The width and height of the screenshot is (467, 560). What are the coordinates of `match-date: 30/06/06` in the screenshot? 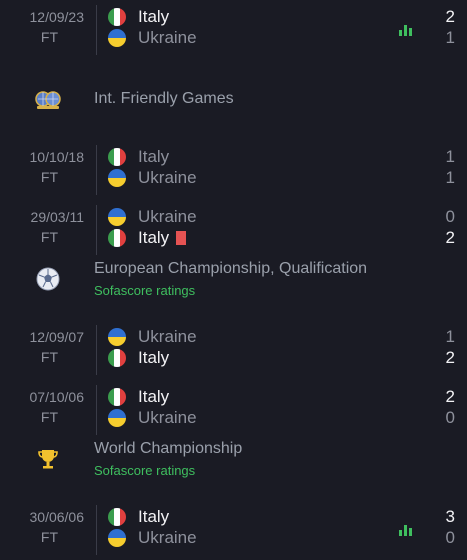 It's located at (57, 517).